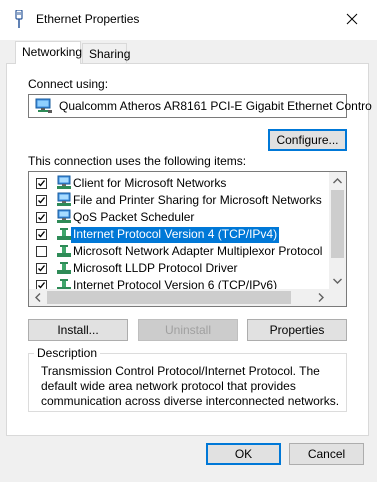 The height and width of the screenshot is (482, 377). I want to click on item-label: Client for Microsoft Networks, so click(150, 183).